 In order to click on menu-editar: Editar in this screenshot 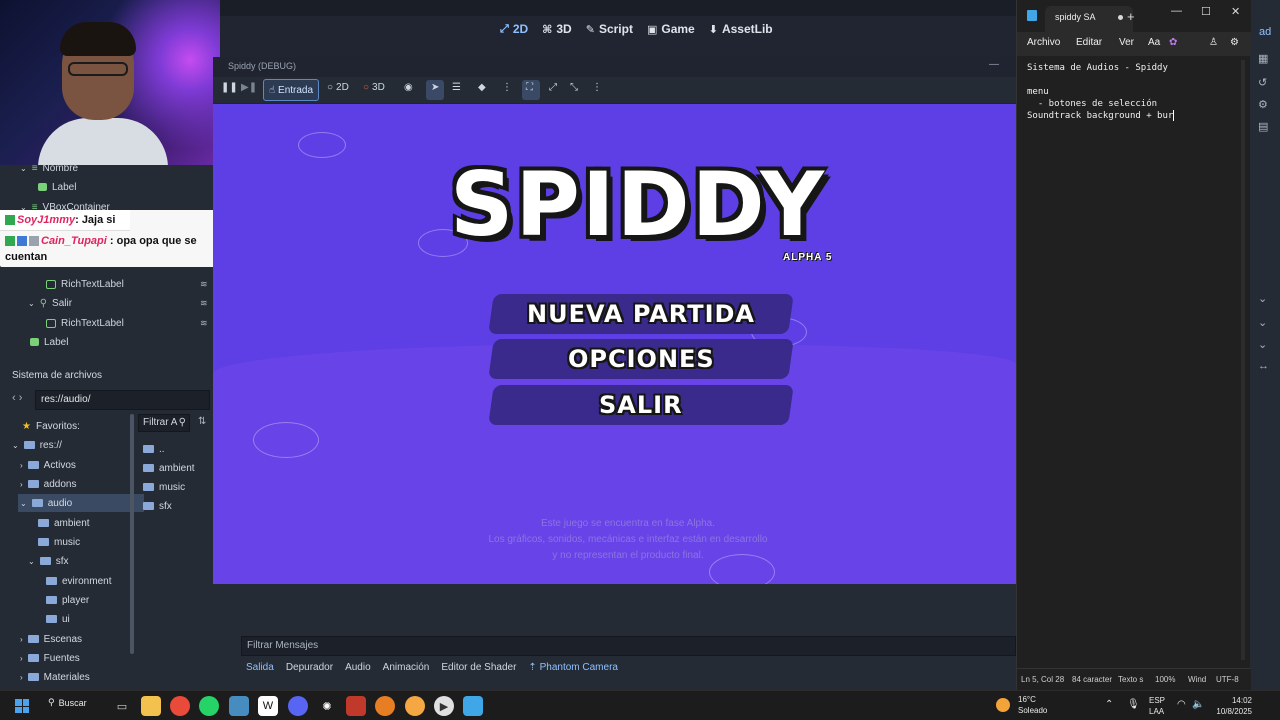, I will do `click(1089, 42)`.